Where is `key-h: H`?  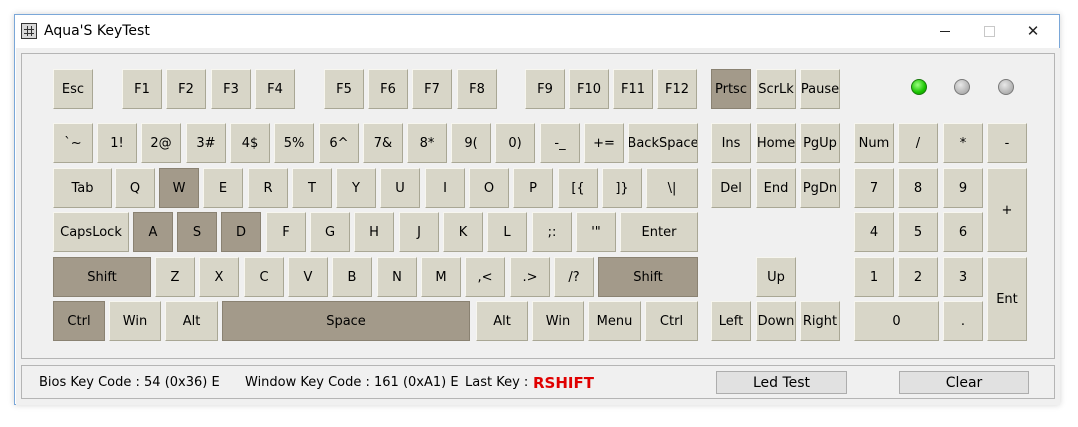 key-h: H is located at coordinates (374, 232).